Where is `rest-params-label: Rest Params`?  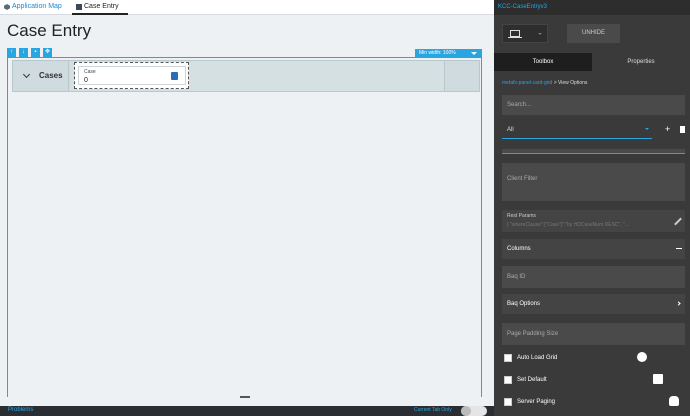
rest-params-label: Rest Params is located at coordinates (521, 216).